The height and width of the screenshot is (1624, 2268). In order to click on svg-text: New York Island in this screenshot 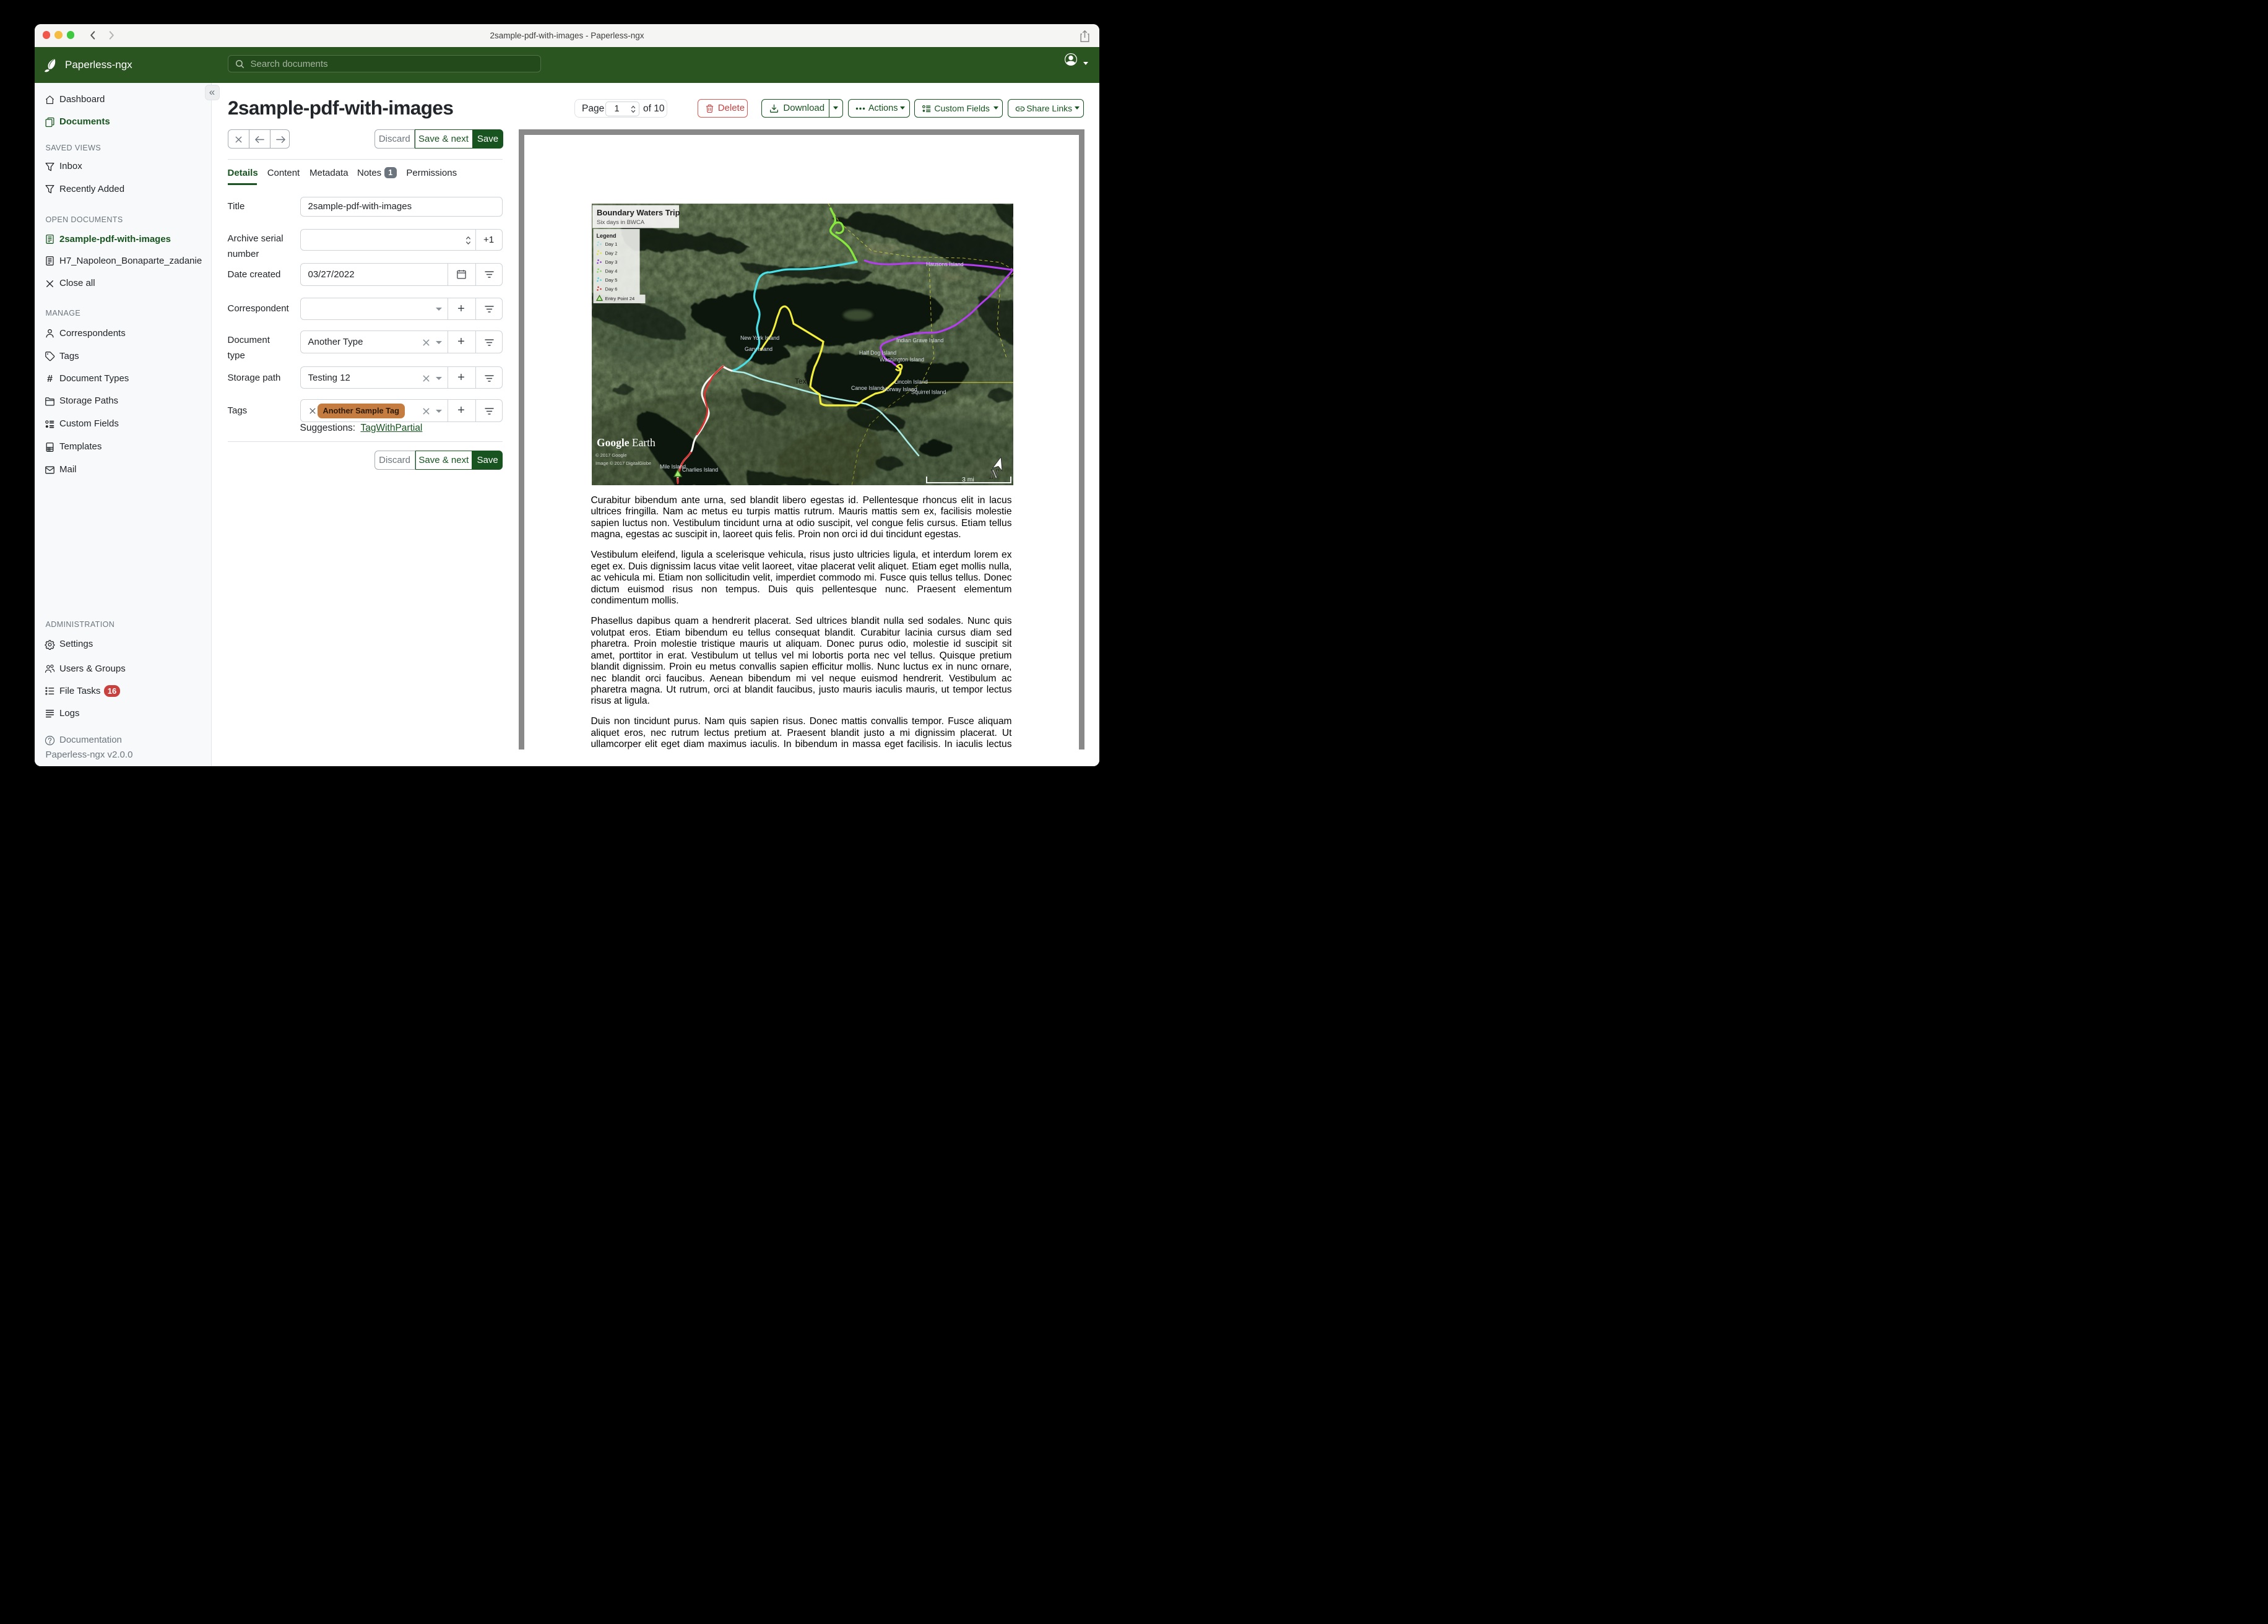, I will do `click(759, 338)`.